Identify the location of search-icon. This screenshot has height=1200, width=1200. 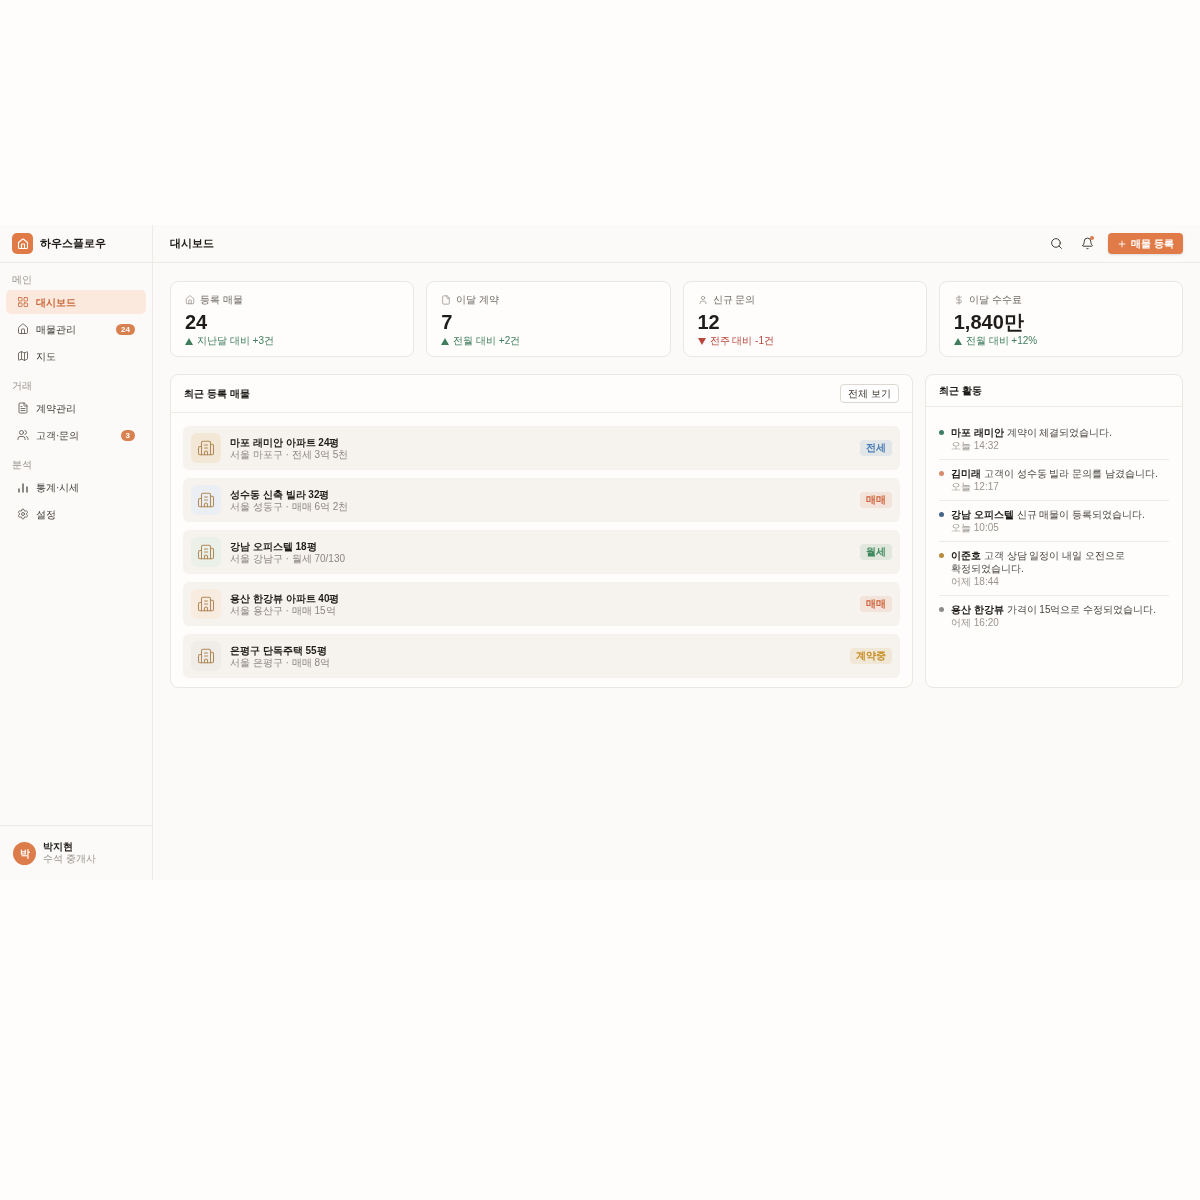
(1056, 243).